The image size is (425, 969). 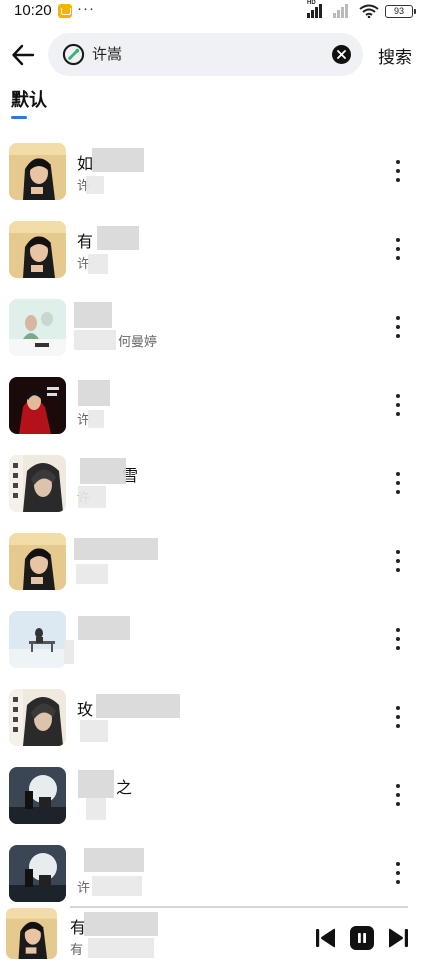 I want to click on pause-button, so click(x=362, y=938).